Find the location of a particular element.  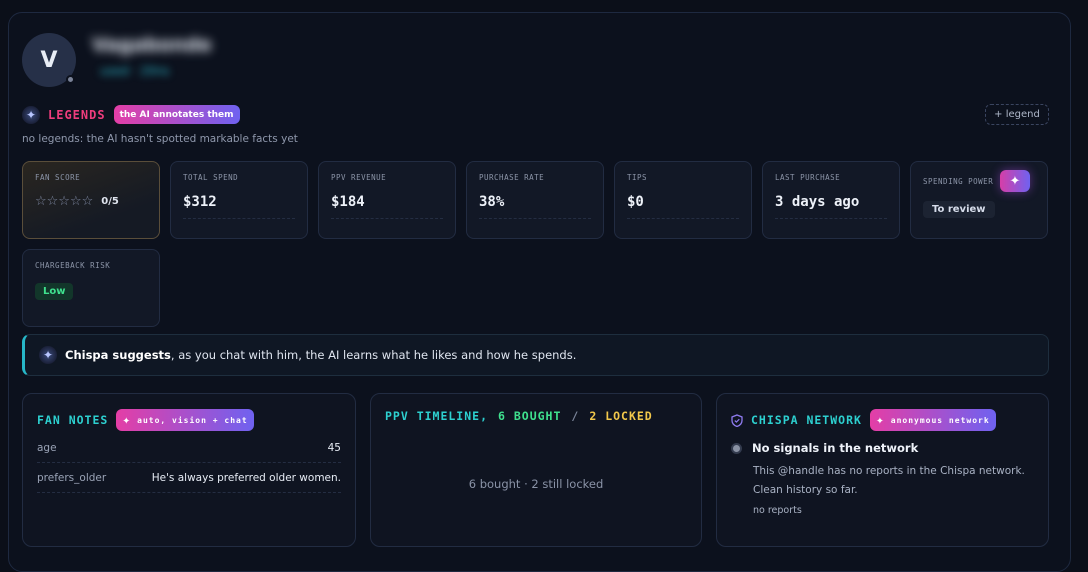

spending-power-value: To review is located at coordinates (959, 209).